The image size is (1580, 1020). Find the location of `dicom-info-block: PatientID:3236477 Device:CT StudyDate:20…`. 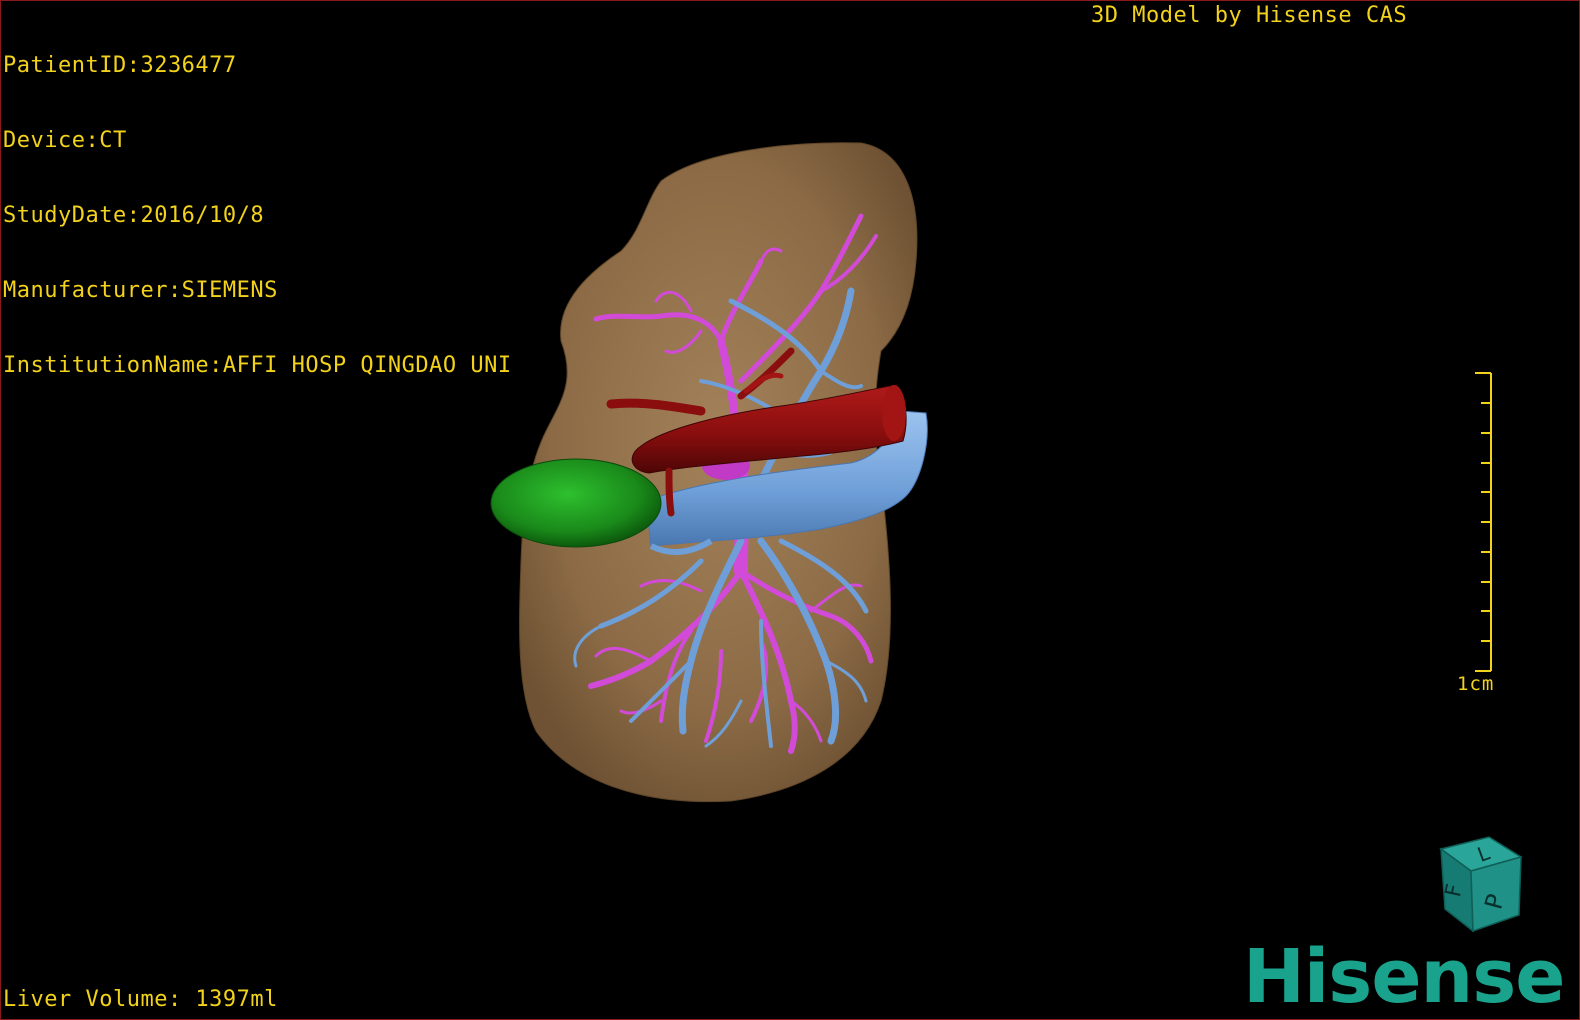

dicom-info-block: PatientID:3236477 Device:CT StudyDate:20… is located at coordinates (257, 215).